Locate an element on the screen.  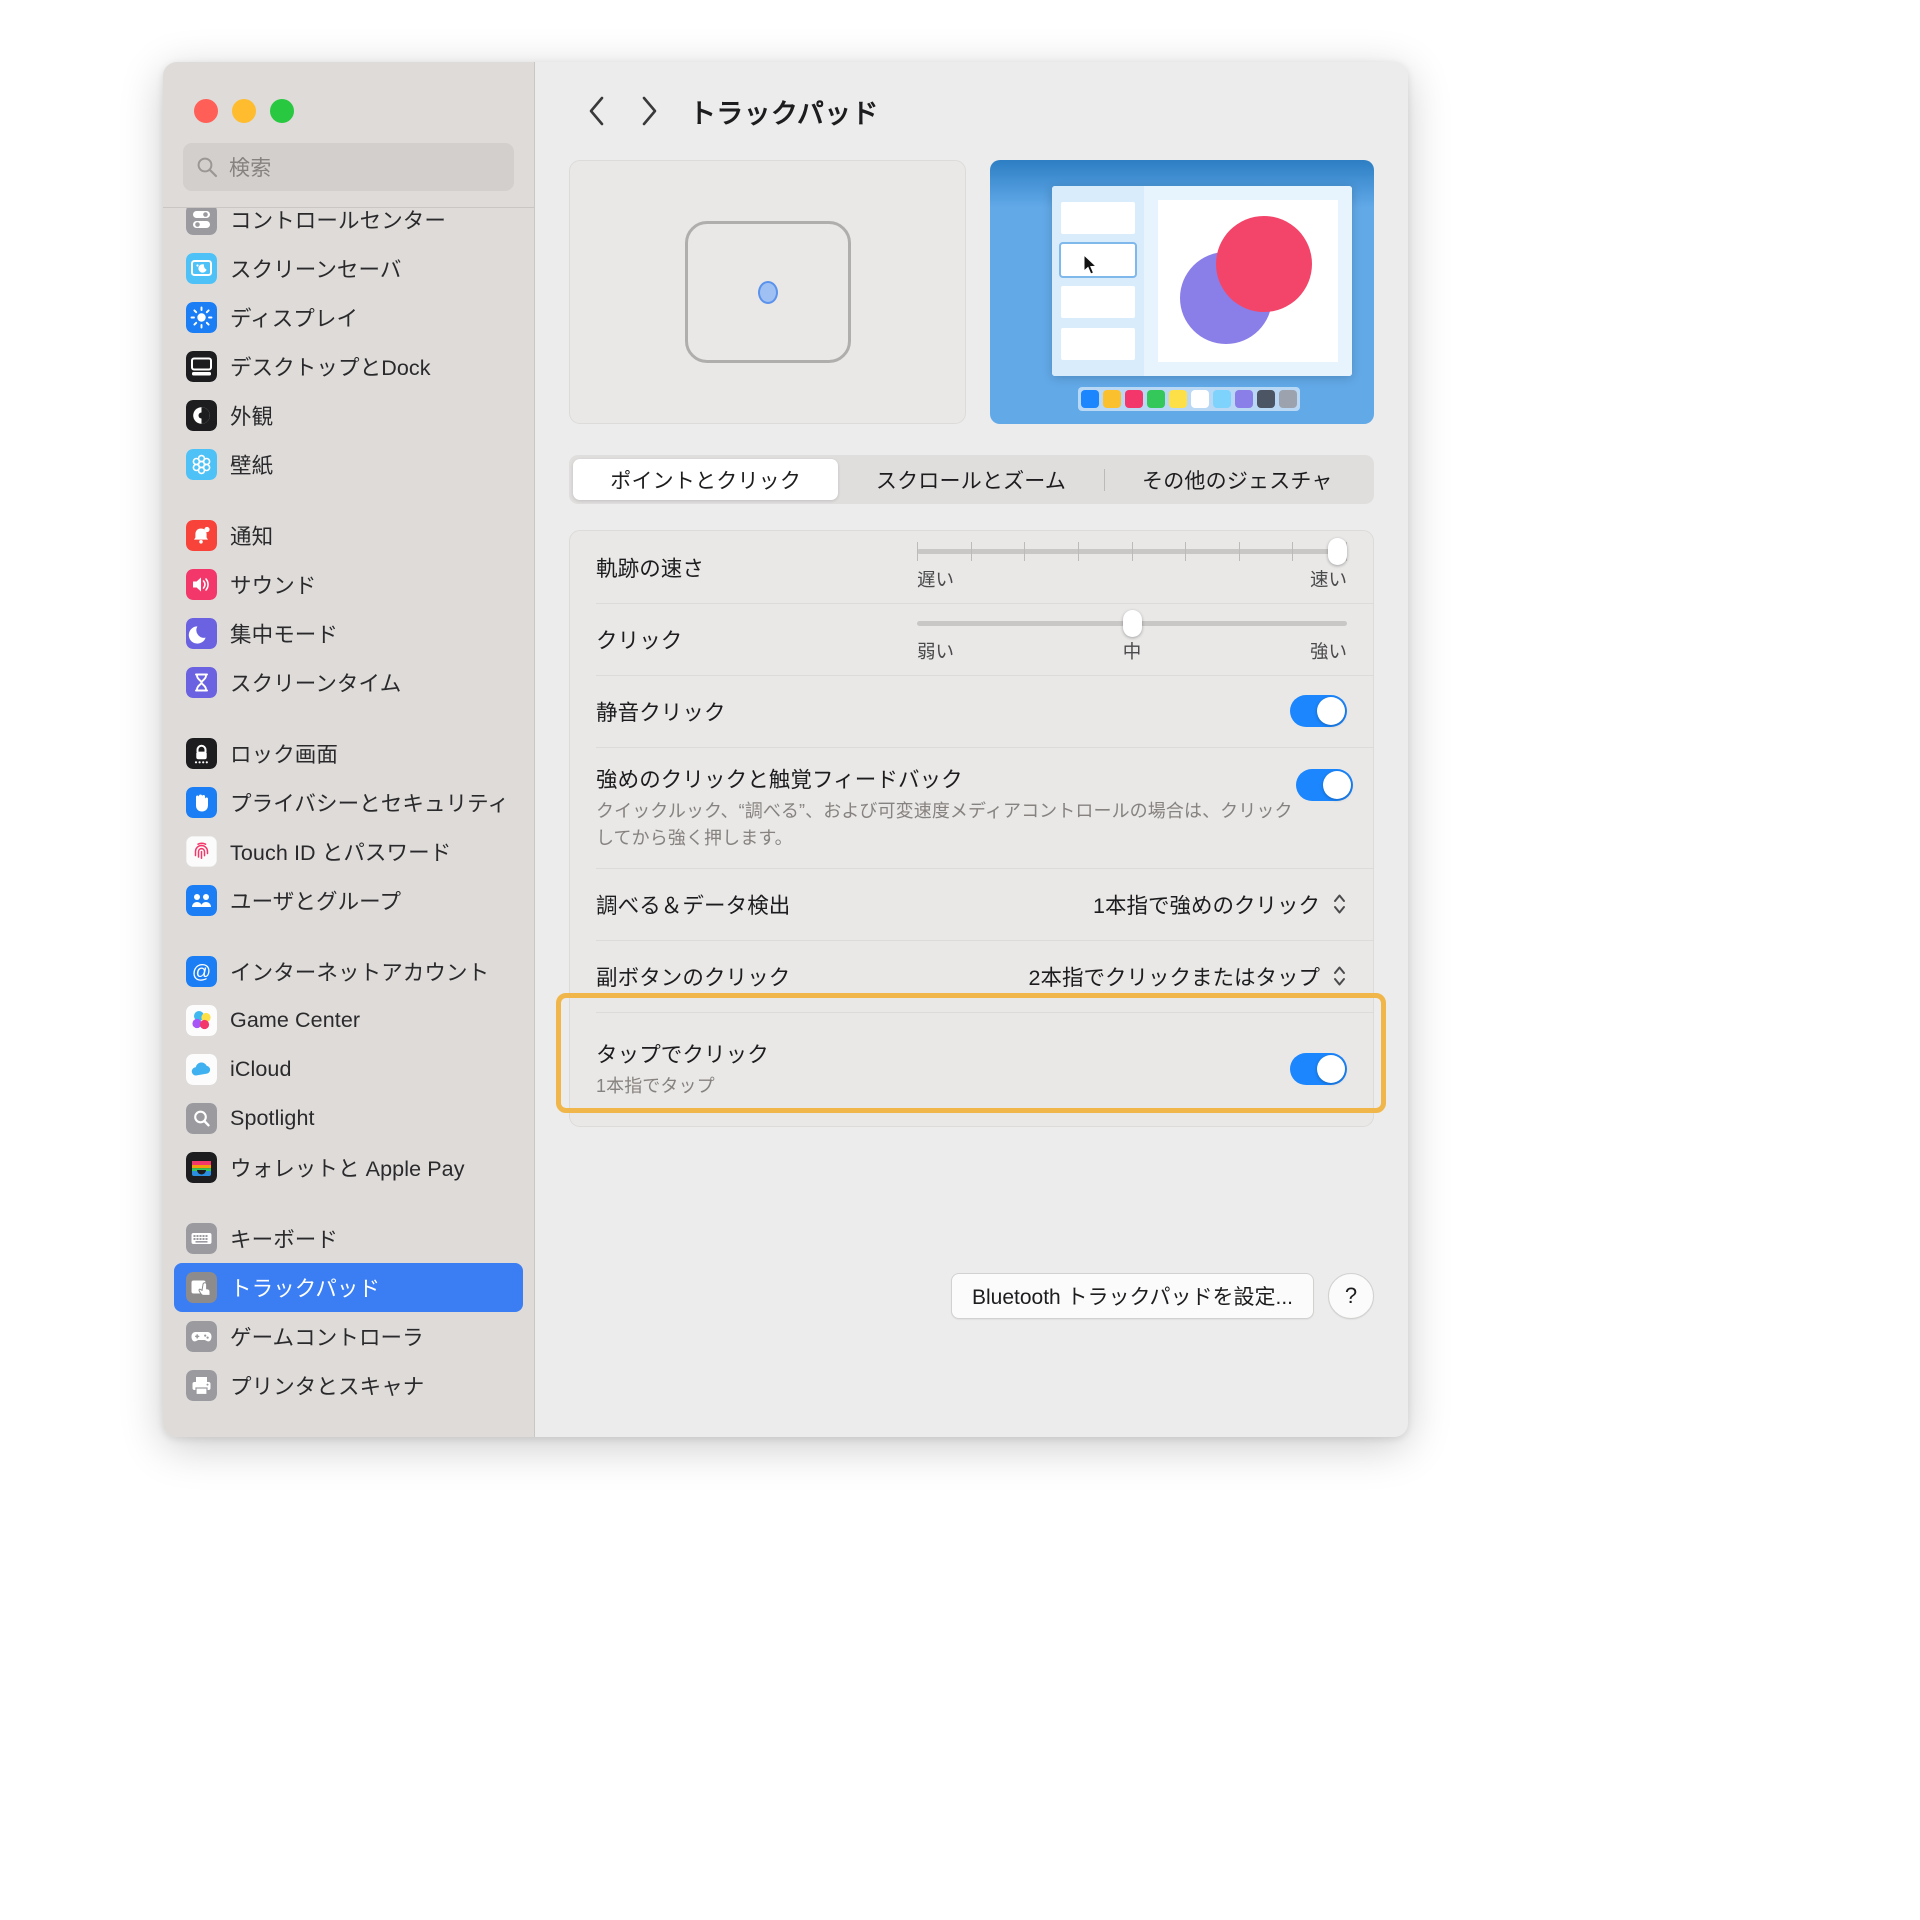
spotlight-icon is located at coordinates (201, 1118).